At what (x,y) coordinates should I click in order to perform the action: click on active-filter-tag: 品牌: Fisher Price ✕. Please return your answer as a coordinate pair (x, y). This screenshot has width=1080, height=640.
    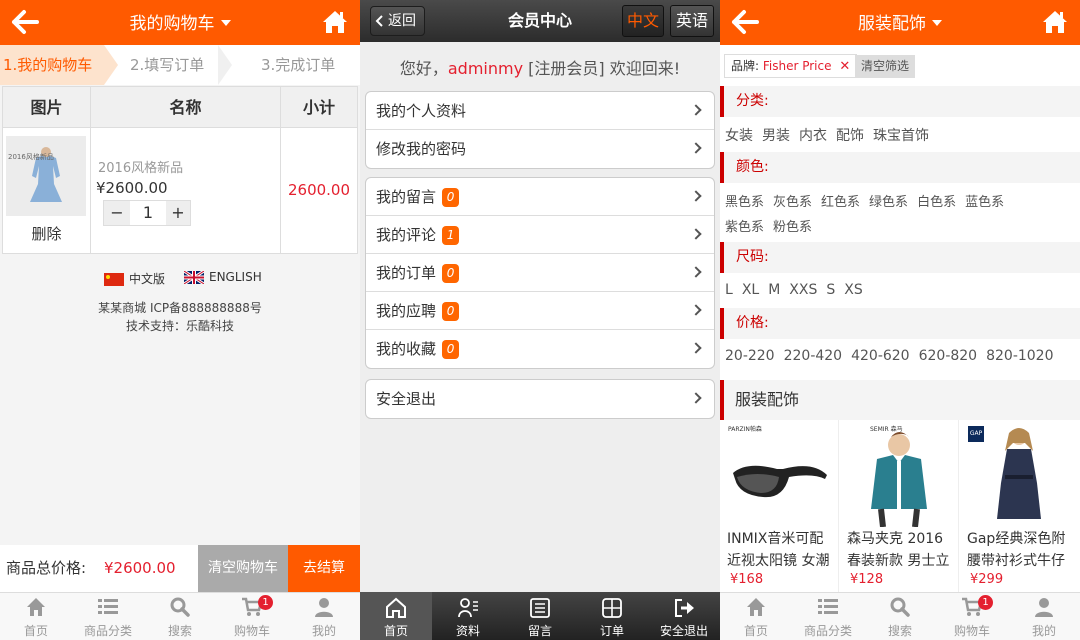
    Looking at the image, I should click on (791, 66).